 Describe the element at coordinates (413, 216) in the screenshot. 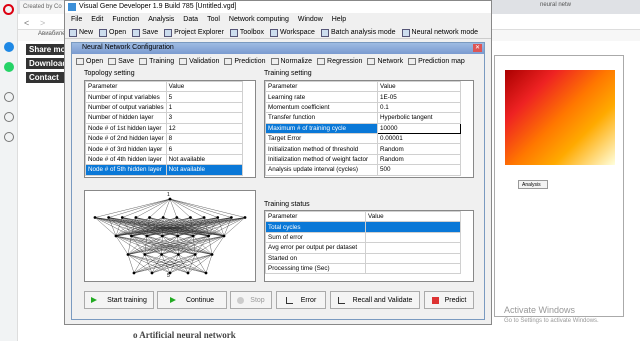

I see `status-header-value: Value` at that location.